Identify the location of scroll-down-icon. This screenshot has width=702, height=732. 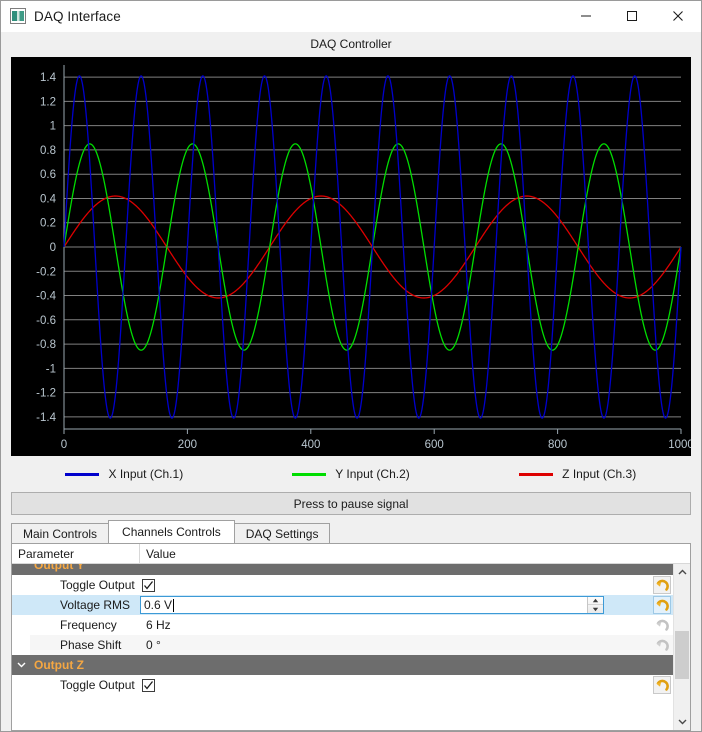
(682, 721).